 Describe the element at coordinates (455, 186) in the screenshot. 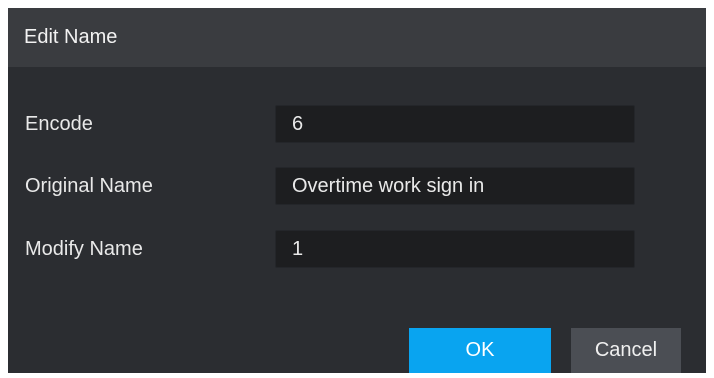

I see `original-name-field` at that location.